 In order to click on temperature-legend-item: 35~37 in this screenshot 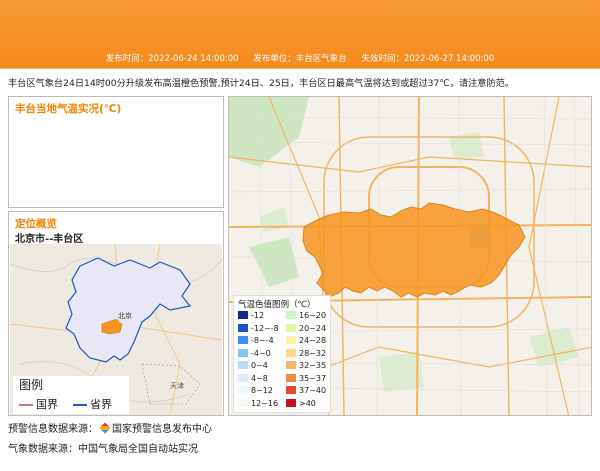, I will do `click(308, 378)`.